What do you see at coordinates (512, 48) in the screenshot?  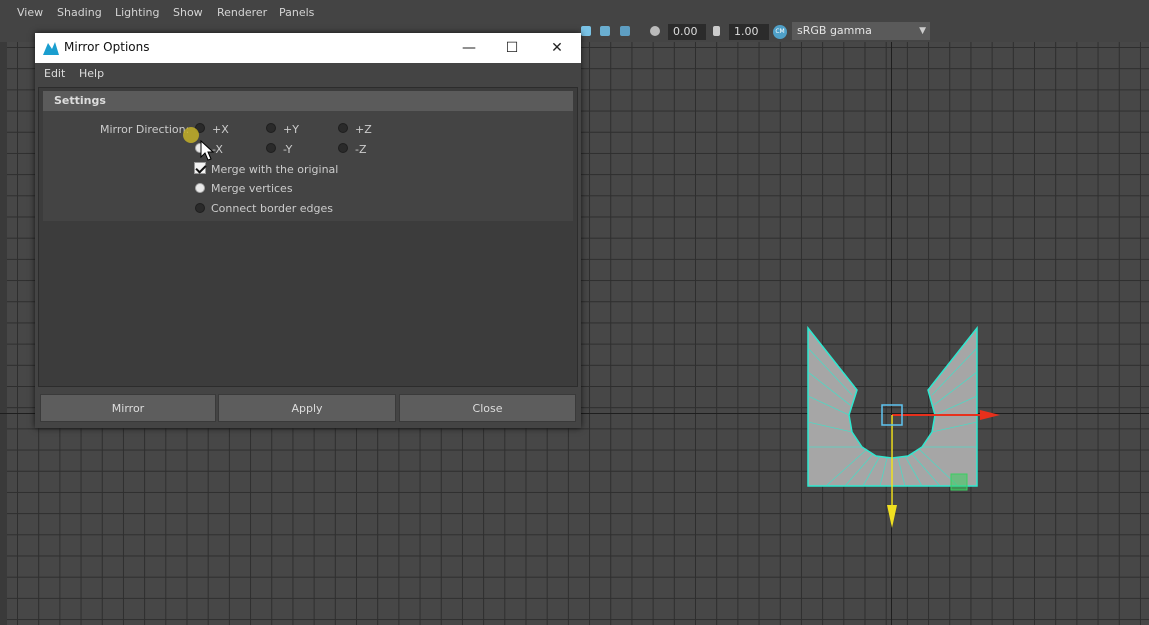 I see `maximize-icon: ☐` at bounding box center [512, 48].